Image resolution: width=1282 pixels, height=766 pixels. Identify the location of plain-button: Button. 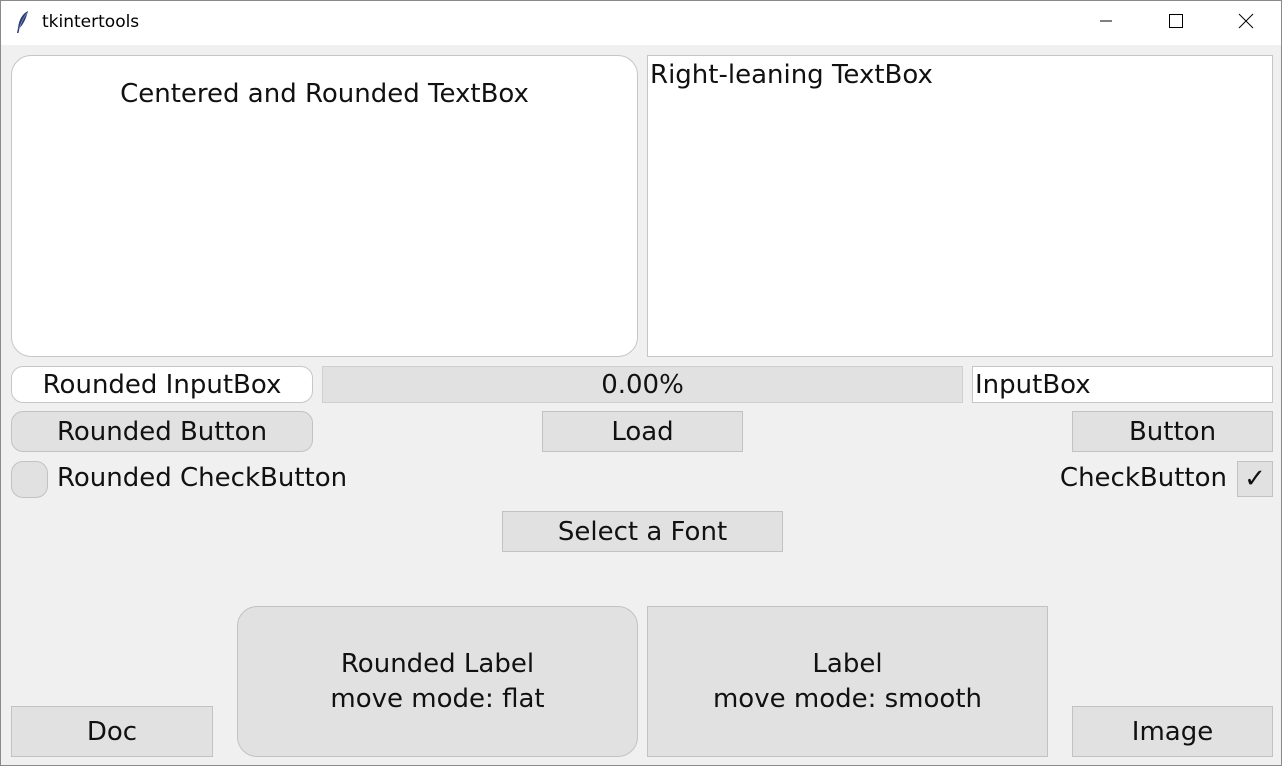
(1172, 431).